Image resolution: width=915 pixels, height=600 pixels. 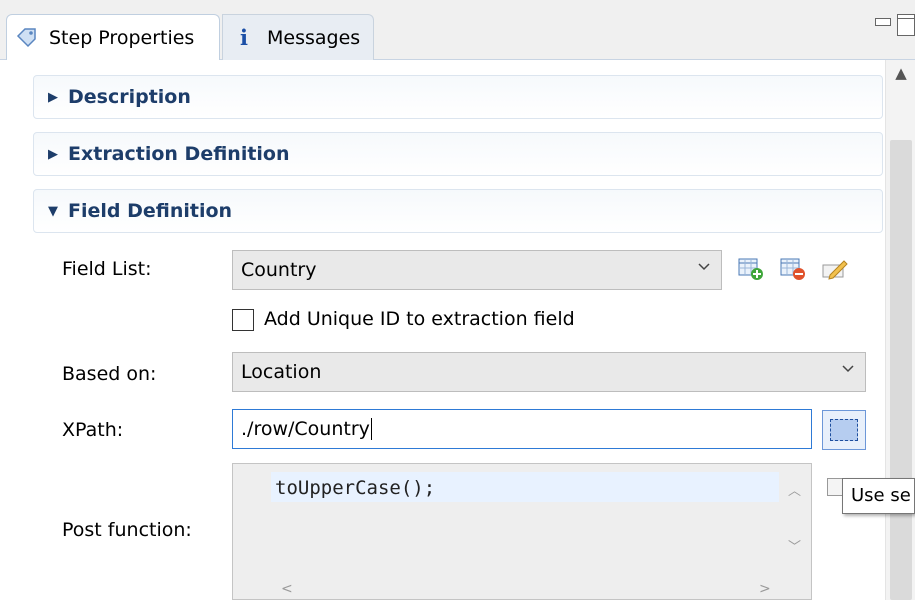 What do you see at coordinates (281, 372) in the screenshot?
I see `based-on-value: Location` at bounding box center [281, 372].